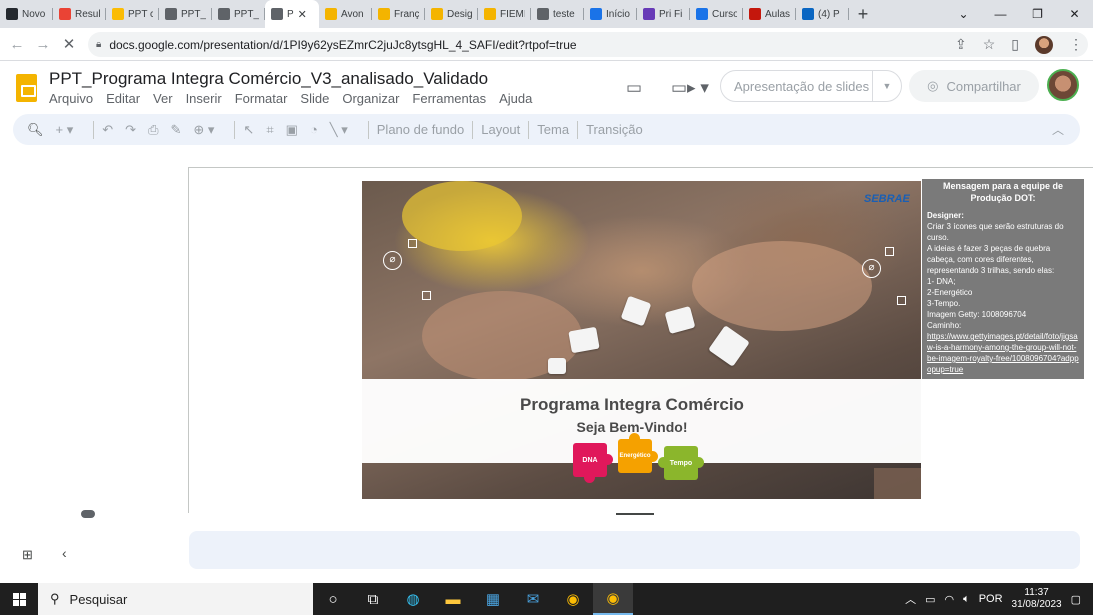  What do you see at coordinates (533, 599) in the screenshot?
I see `mail-icon: ✉` at bounding box center [533, 599].